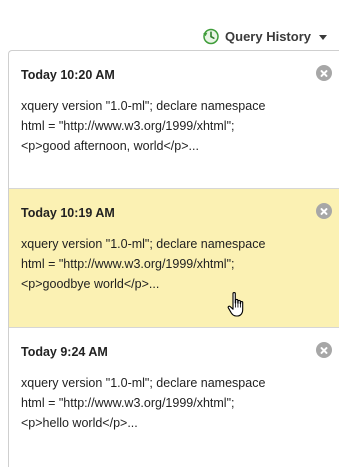 This screenshot has width=339, height=467. What do you see at coordinates (68, 75) in the screenshot?
I see `history-item-time: Today 10:20 AM` at bounding box center [68, 75].